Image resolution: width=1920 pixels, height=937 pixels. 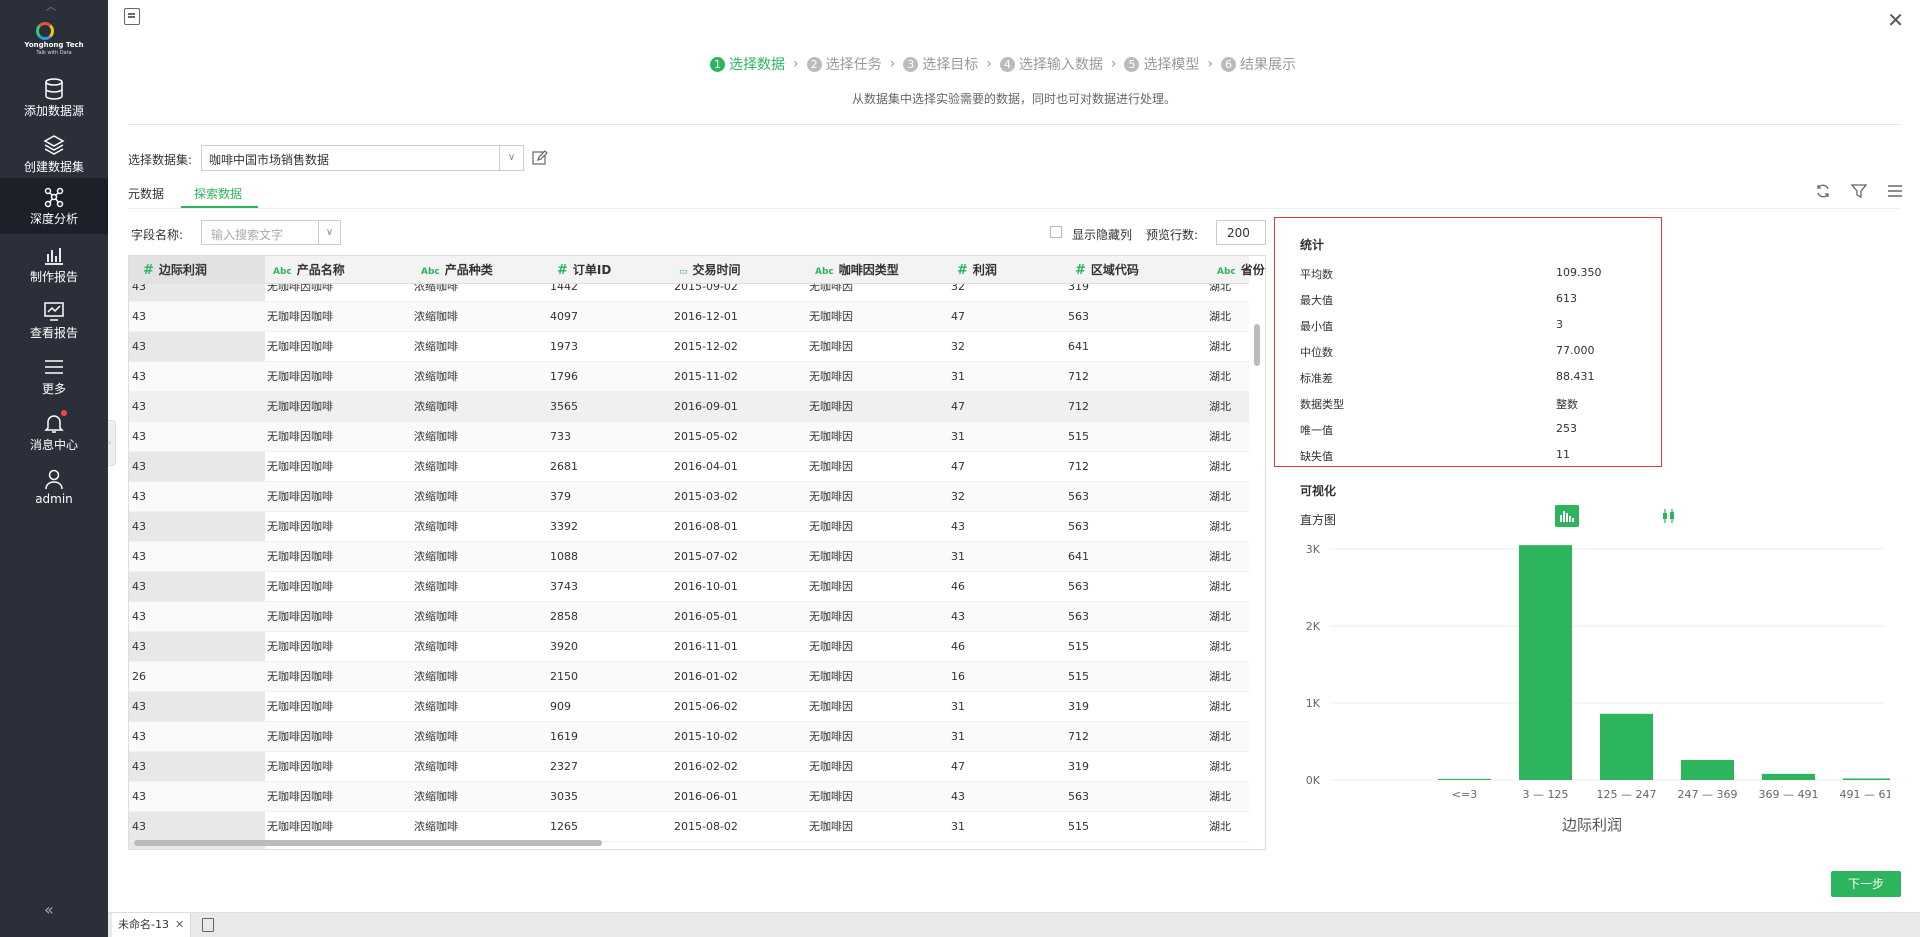 What do you see at coordinates (540, 158) in the screenshot?
I see `edit-icon` at bounding box center [540, 158].